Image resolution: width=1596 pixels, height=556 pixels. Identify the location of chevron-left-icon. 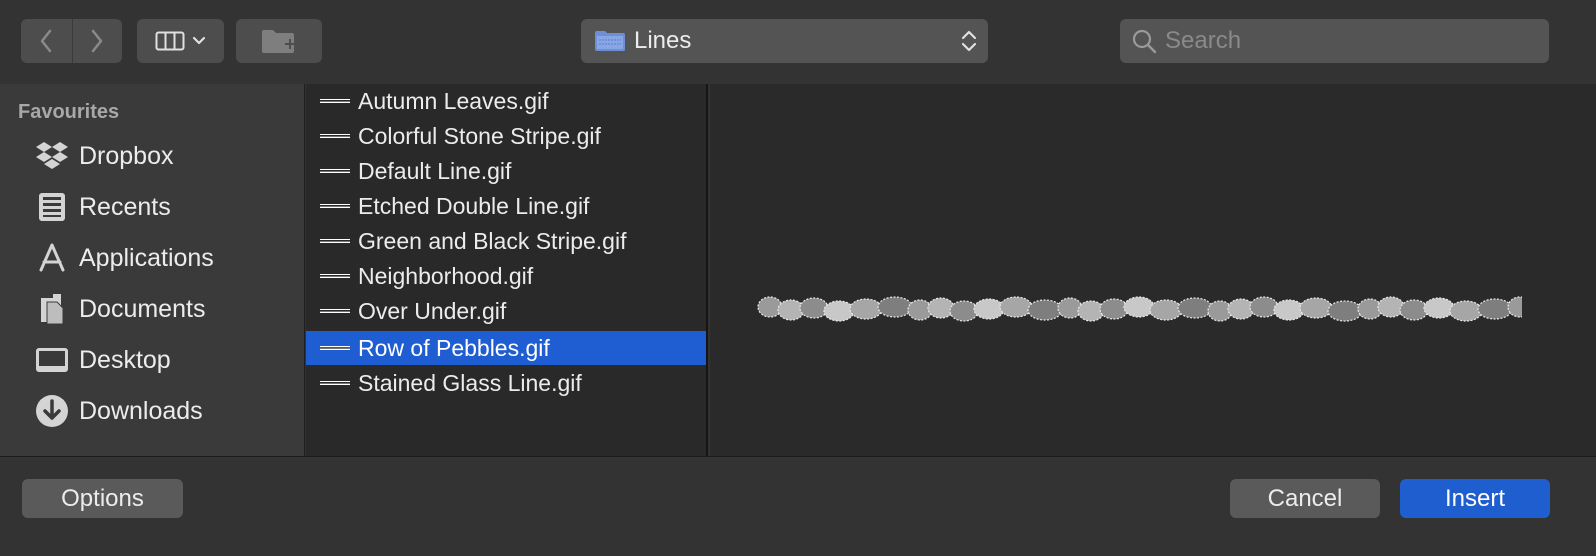
(46, 41).